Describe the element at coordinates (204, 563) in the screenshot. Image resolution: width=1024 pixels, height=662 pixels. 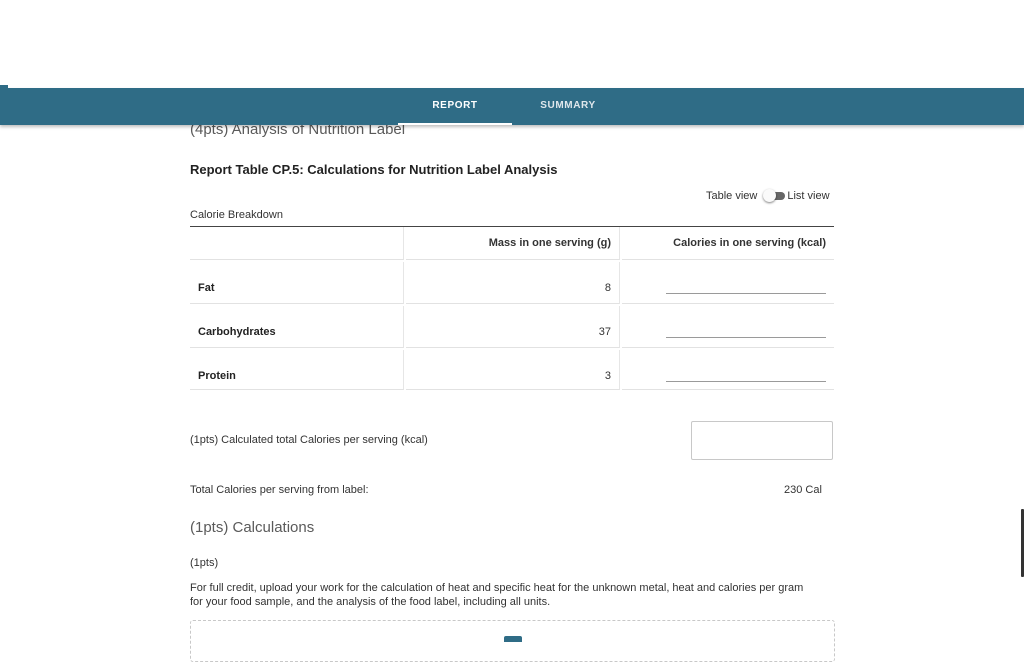
I see `calculations-points: (1pts)` at that location.